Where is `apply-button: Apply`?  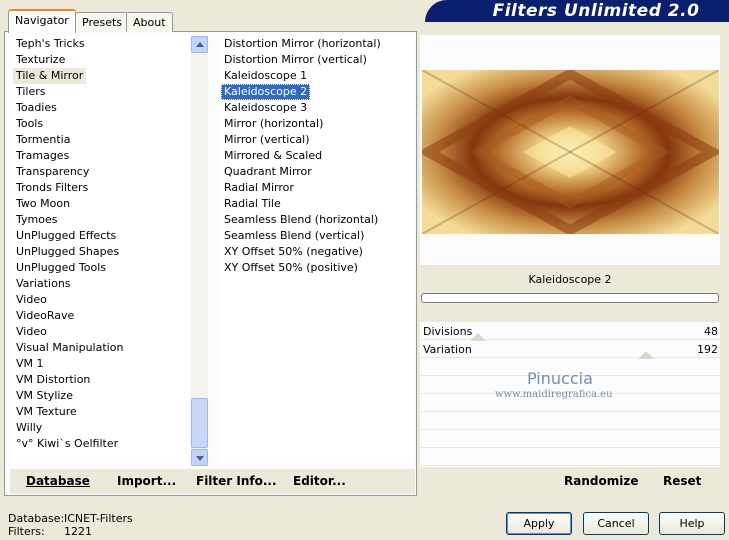
apply-button: Apply is located at coordinates (539, 523).